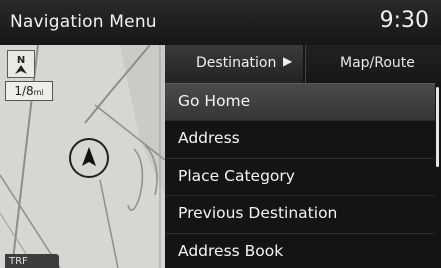  I want to click on play-arrow-icon: ▶, so click(288, 61).